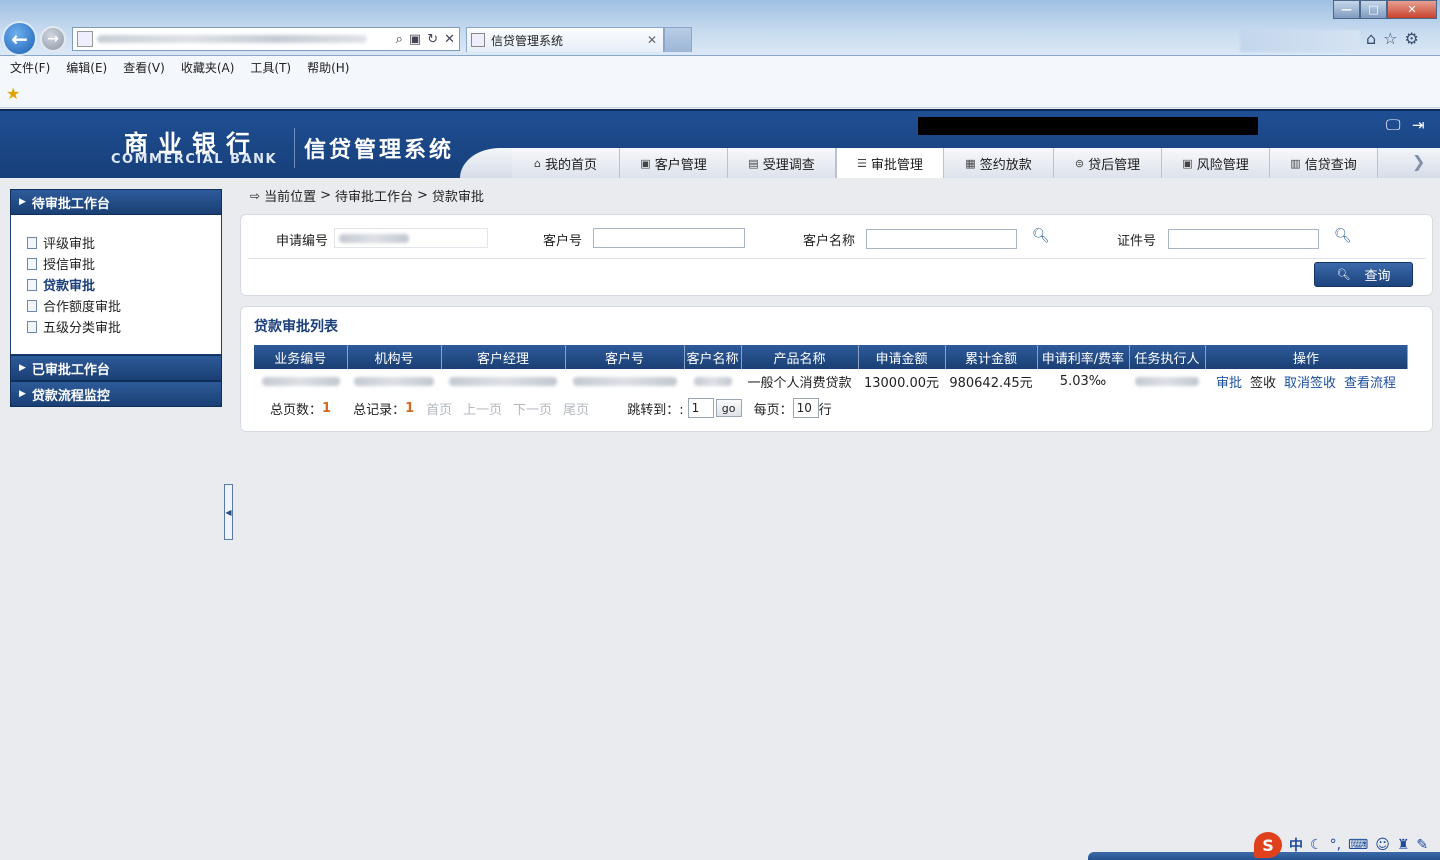  What do you see at coordinates (669, 238) in the screenshot?
I see `customer-no-input` at bounding box center [669, 238].